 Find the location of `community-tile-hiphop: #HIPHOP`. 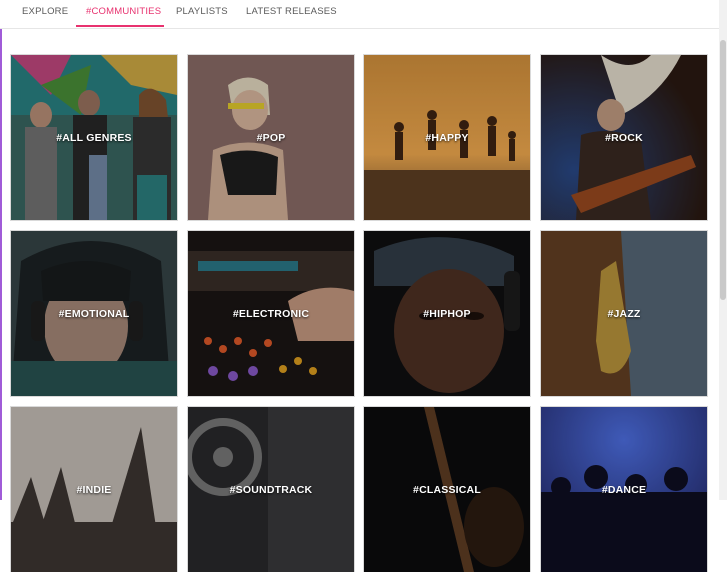

community-tile-hiphop: #HIPHOP is located at coordinates (447, 313).